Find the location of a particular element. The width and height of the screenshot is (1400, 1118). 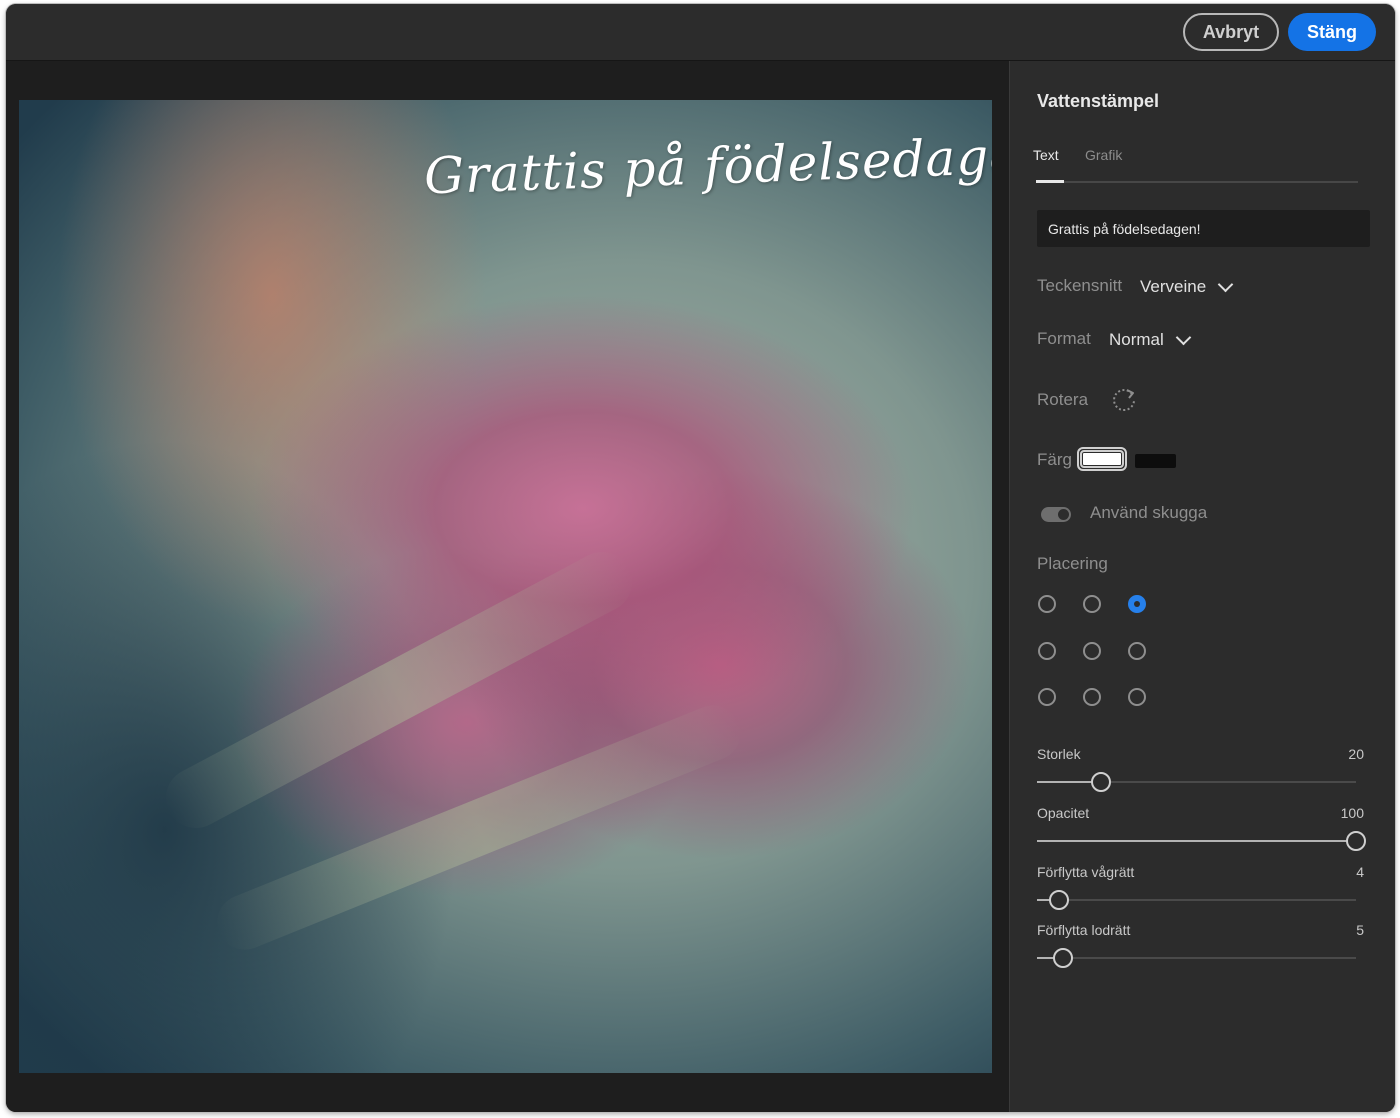

placement-top-center is located at coordinates (1092, 604).